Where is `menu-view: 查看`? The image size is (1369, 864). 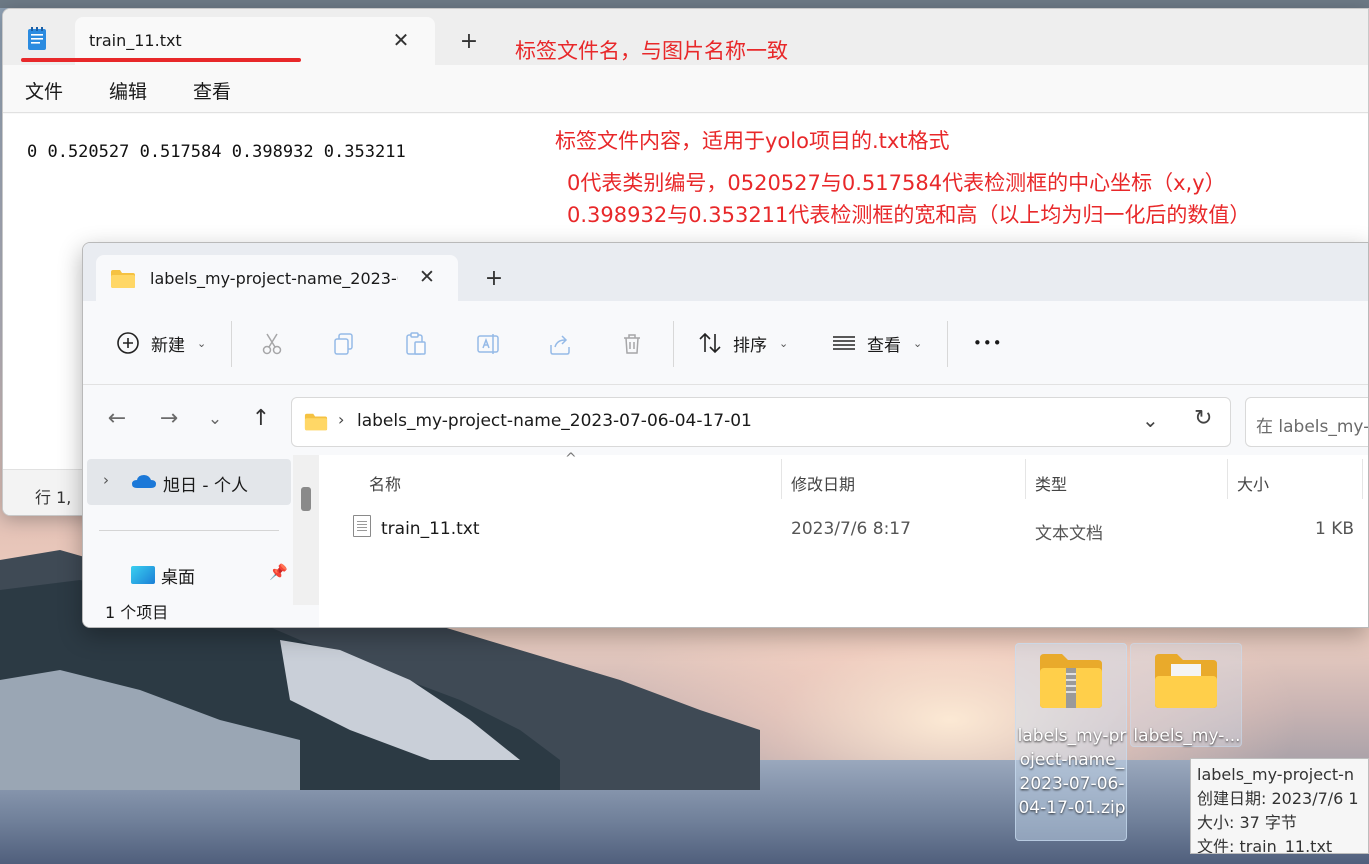
menu-view: 查看 is located at coordinates (212, 90).